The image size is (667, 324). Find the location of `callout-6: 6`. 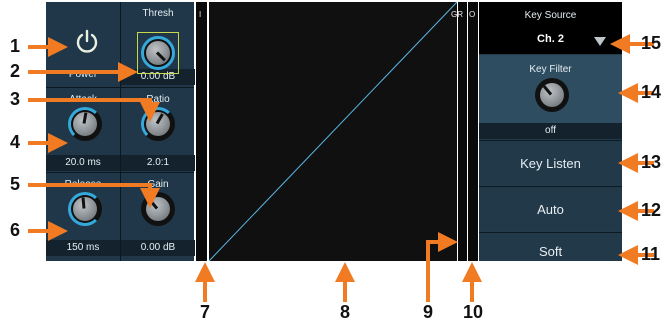

callout-6: 6 is located at coordinates (15, 230).